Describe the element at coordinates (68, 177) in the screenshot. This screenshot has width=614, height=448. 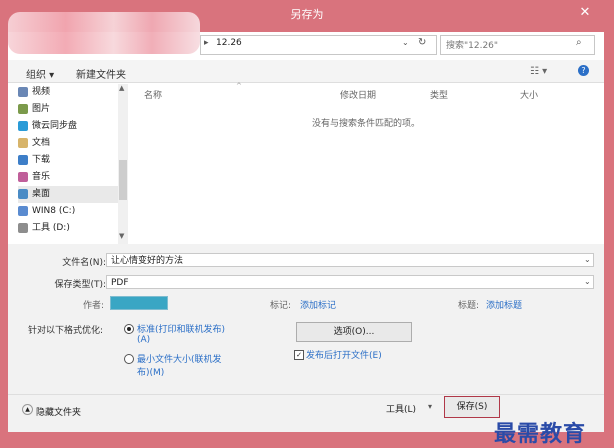
I see `nav-item-music: 音乐` at that location.